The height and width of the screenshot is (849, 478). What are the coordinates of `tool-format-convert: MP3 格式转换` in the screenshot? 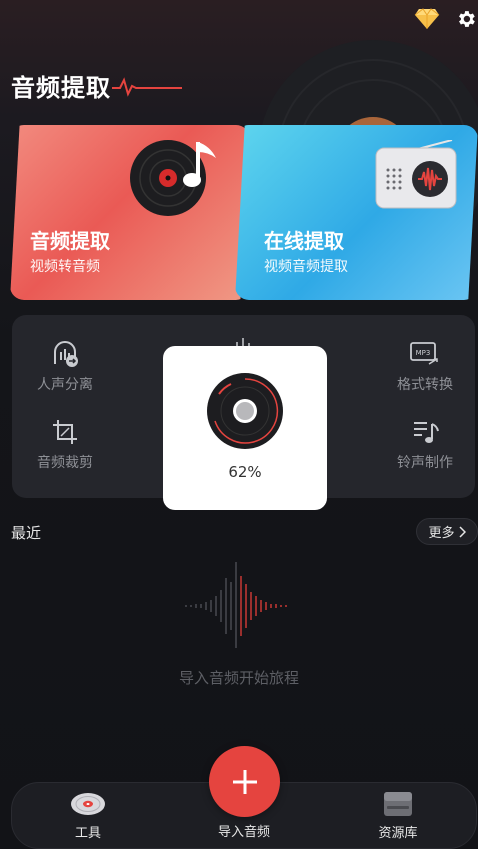 It's located at (425, 367).